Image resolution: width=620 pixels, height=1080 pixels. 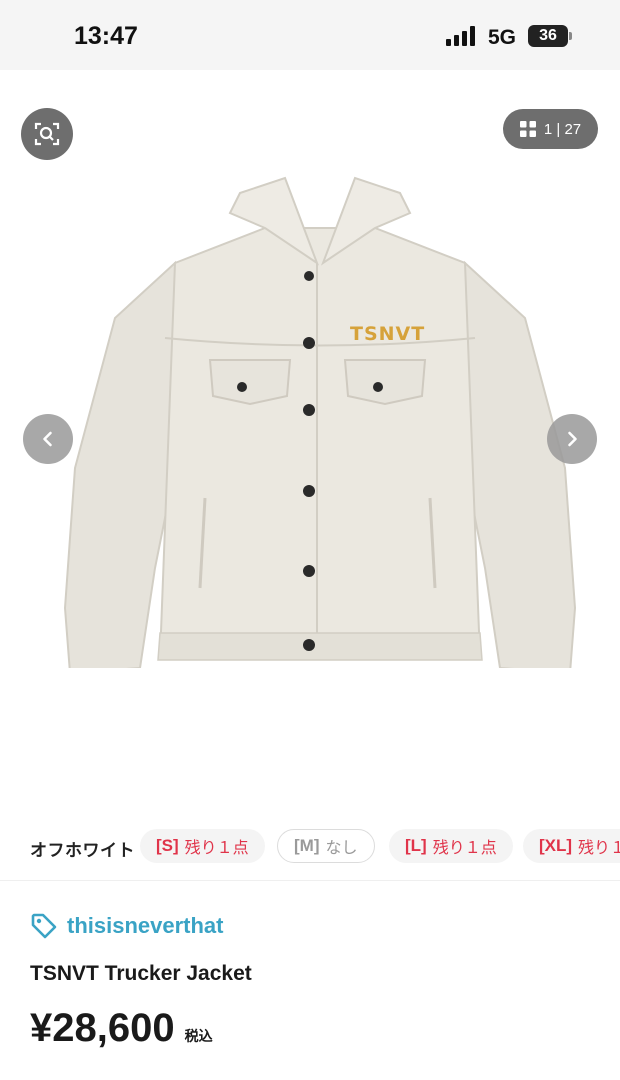 I want to click on jacket-print-text: TSNVT, so click(x=387, y=334).